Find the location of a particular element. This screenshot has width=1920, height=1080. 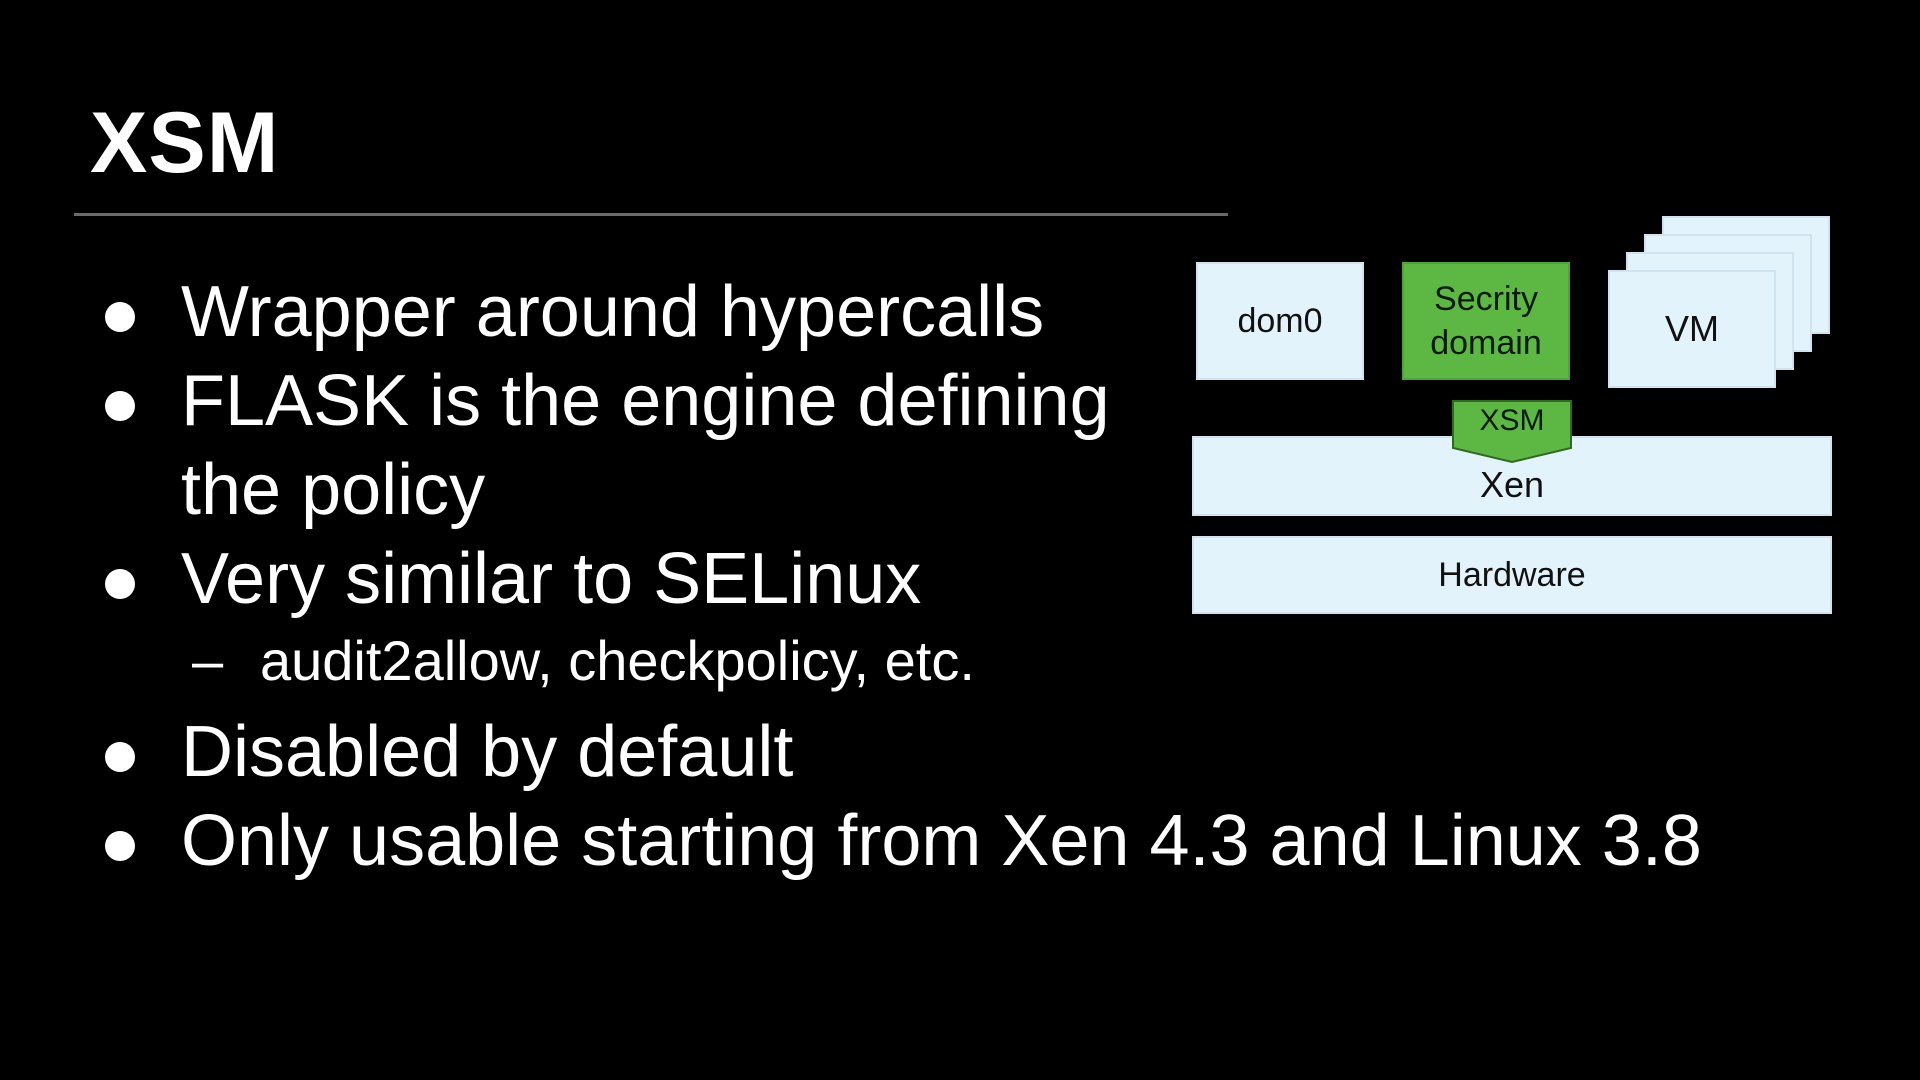

xen-label: Xen is located at coordinates (1512, 484).